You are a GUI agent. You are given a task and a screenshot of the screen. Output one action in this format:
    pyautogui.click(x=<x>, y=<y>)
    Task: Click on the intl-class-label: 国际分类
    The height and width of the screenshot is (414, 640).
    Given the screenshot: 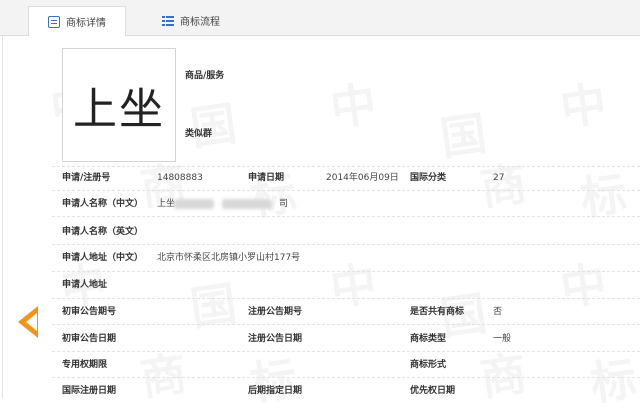 What is the action you would take?
    pyautogui.click(x=428, y=178)
    